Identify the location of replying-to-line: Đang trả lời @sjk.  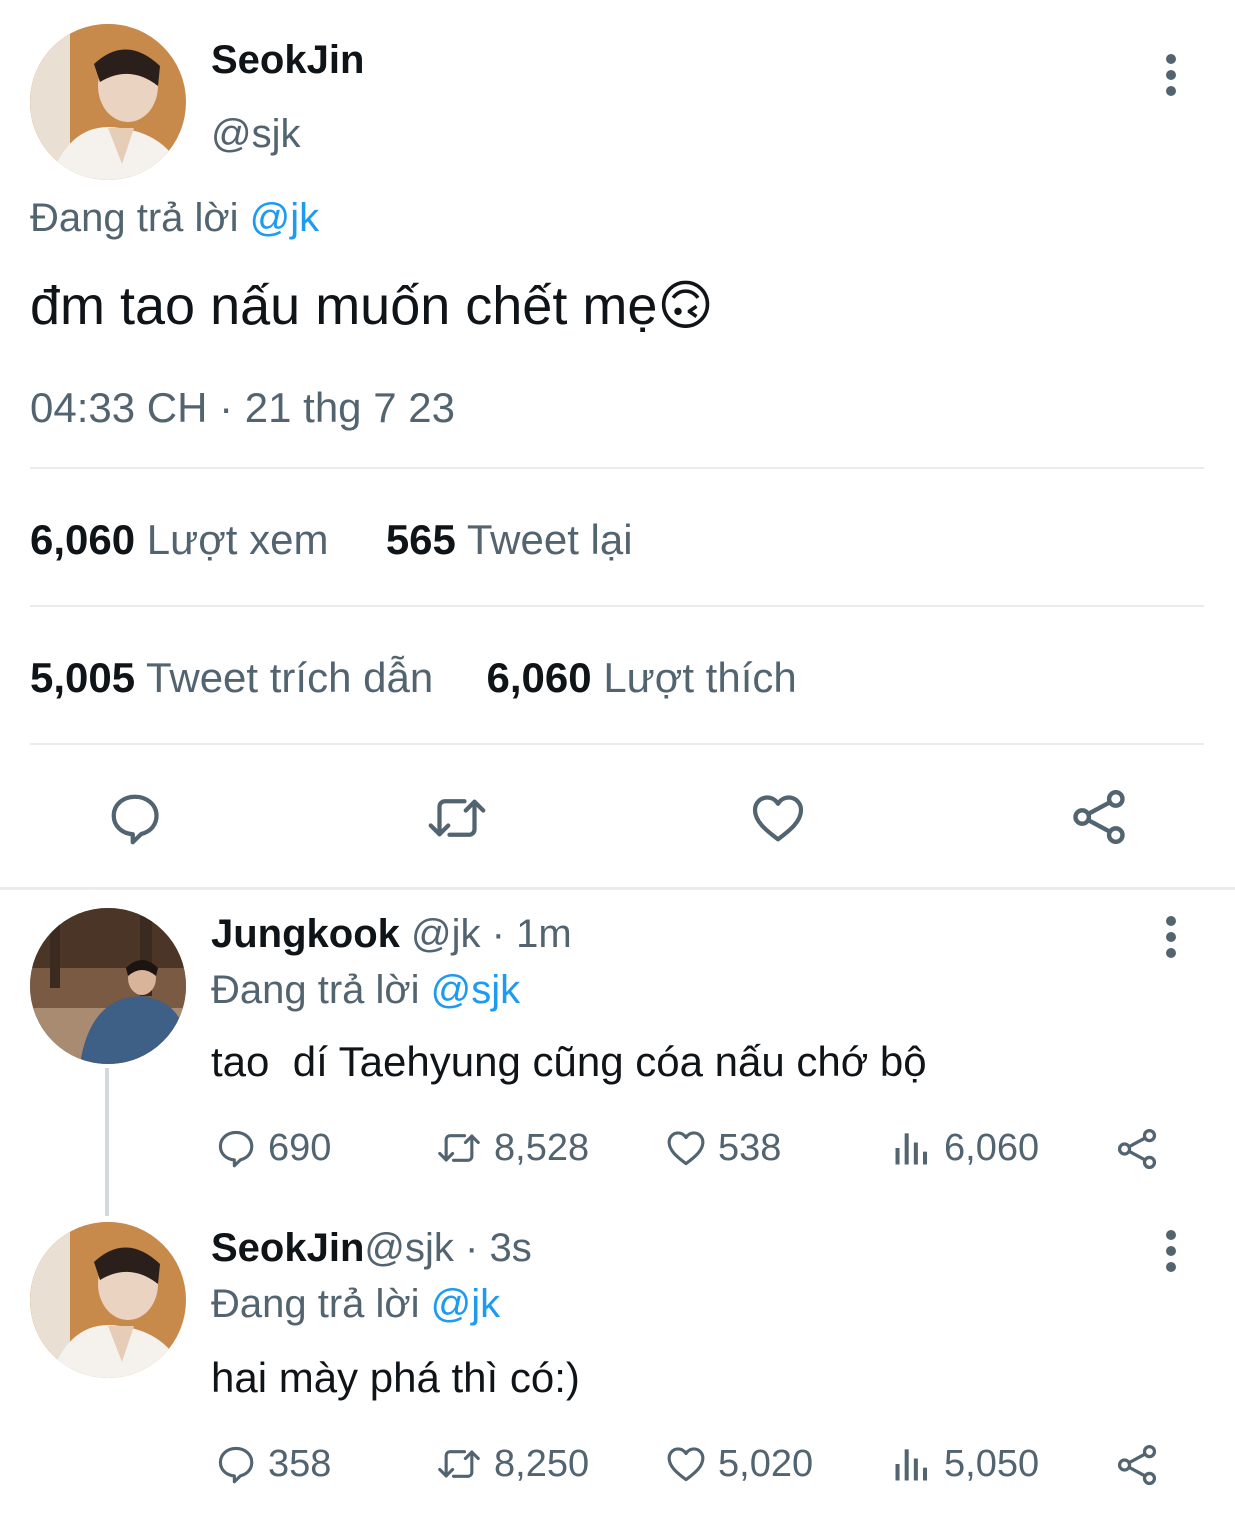
(365, 990).